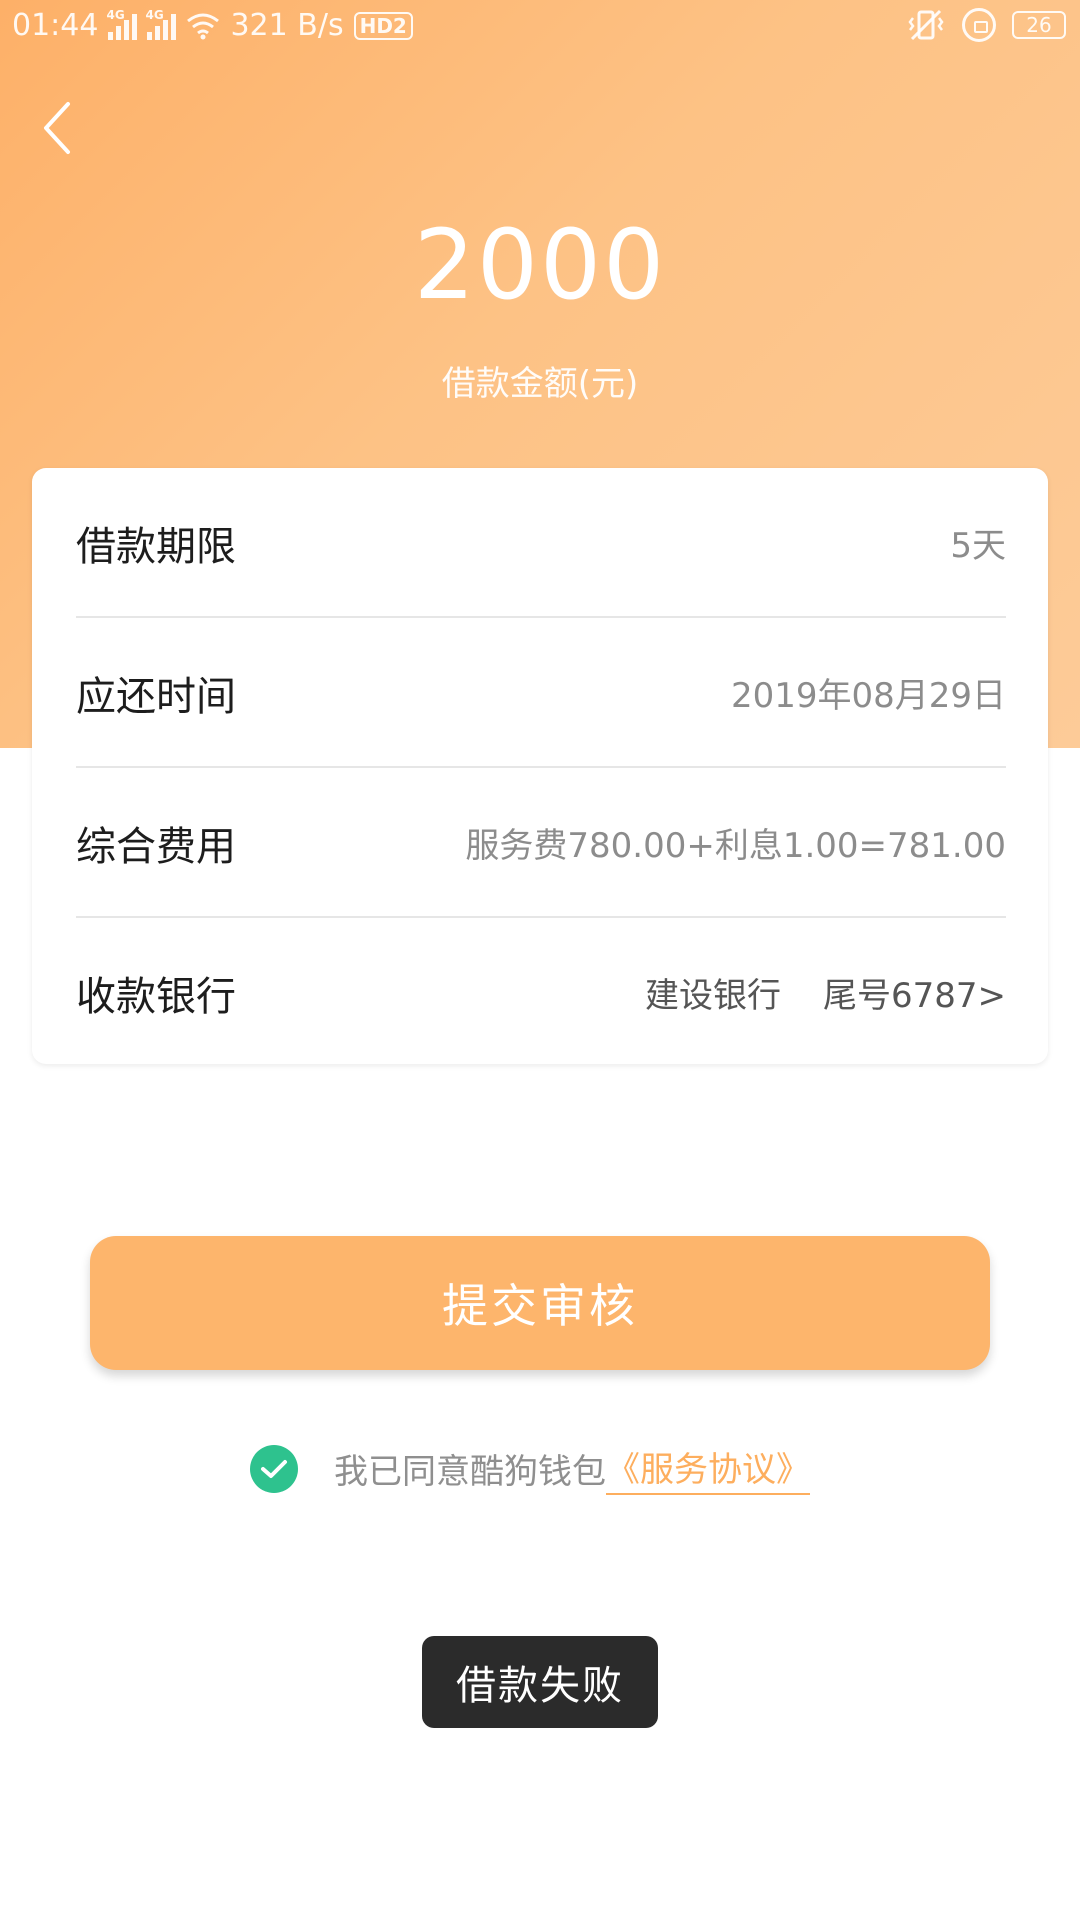 The height and width of the screenshot is (1920, 1080). I want to click on toast-message: 借款失败, so click(540, 1682).